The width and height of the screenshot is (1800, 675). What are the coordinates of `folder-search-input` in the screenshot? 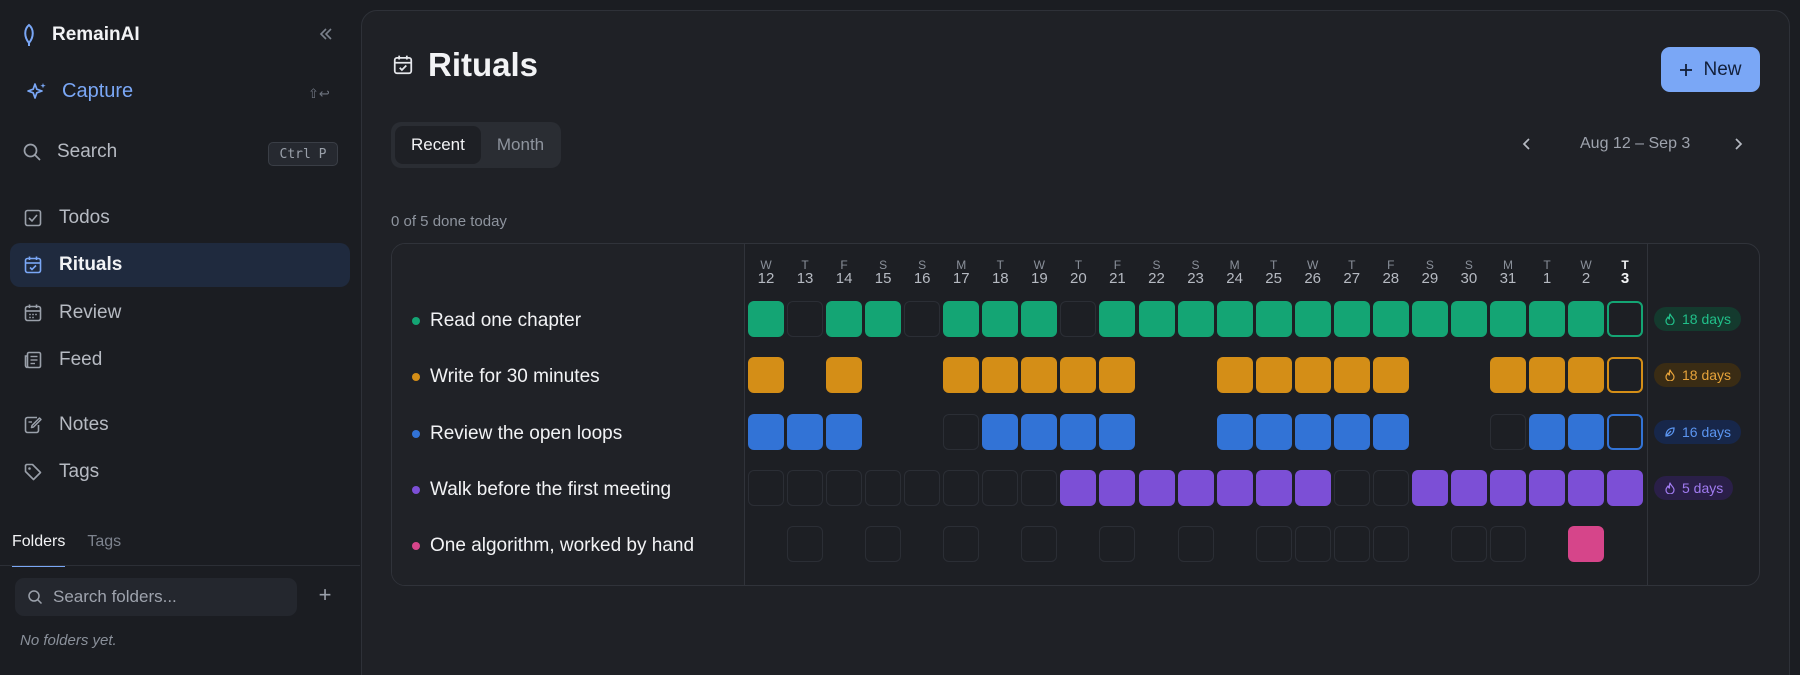 It's located at (163, 597).